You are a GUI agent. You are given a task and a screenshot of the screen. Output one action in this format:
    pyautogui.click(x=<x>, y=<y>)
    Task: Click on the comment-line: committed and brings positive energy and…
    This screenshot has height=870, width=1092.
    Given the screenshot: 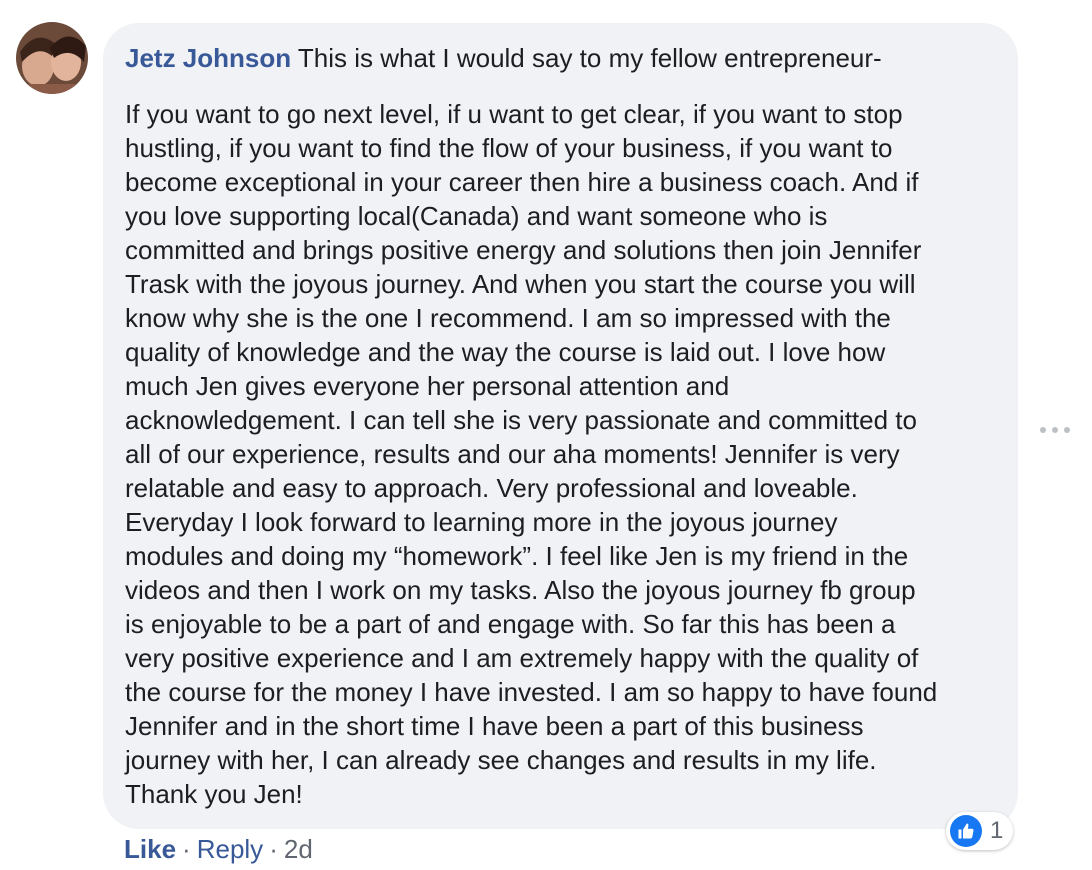 What is the action you would take?
    pyautogui.click(x=523, y=250)
    